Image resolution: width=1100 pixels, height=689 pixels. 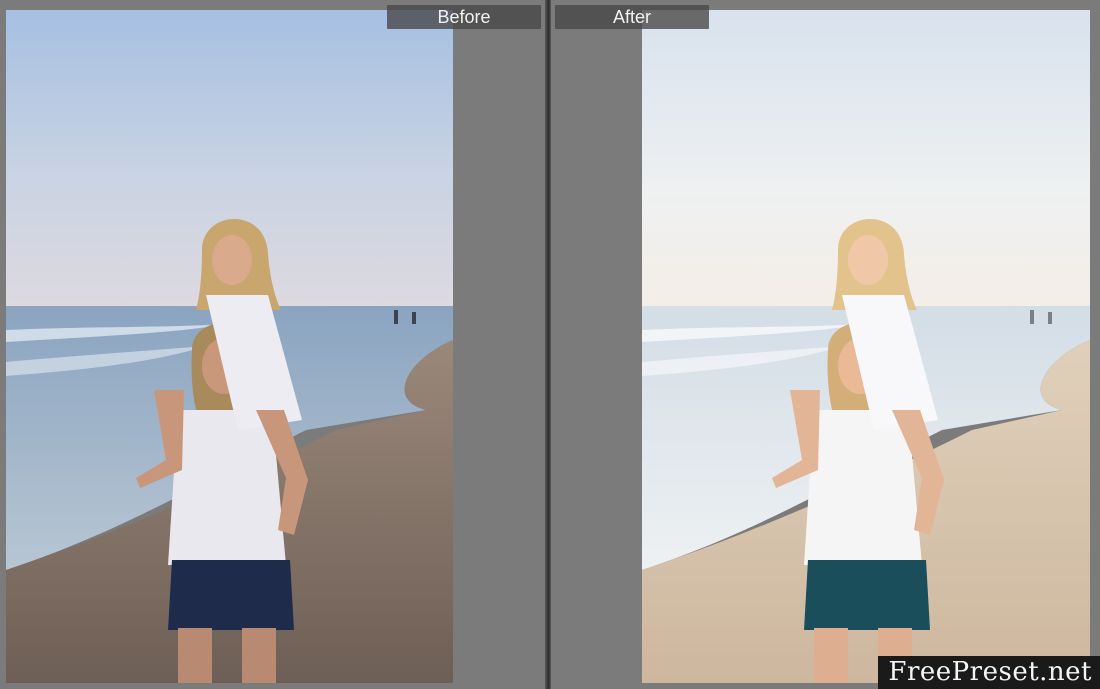 What do you see at coordinates (464, 17) in the screenshot?
I see `before-label: Before` at bounding box center [464, 17].